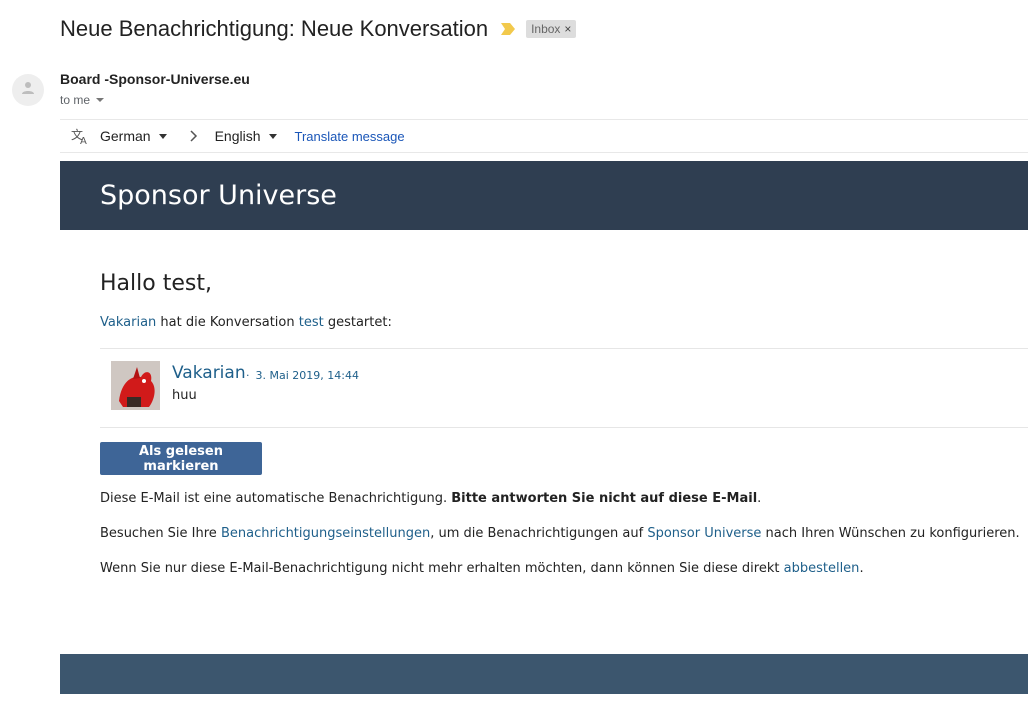 Image resolution: width=1028 pixels, height=721 pixels. I want to click on inbox-label-text: Inbox, so click(546, 29).